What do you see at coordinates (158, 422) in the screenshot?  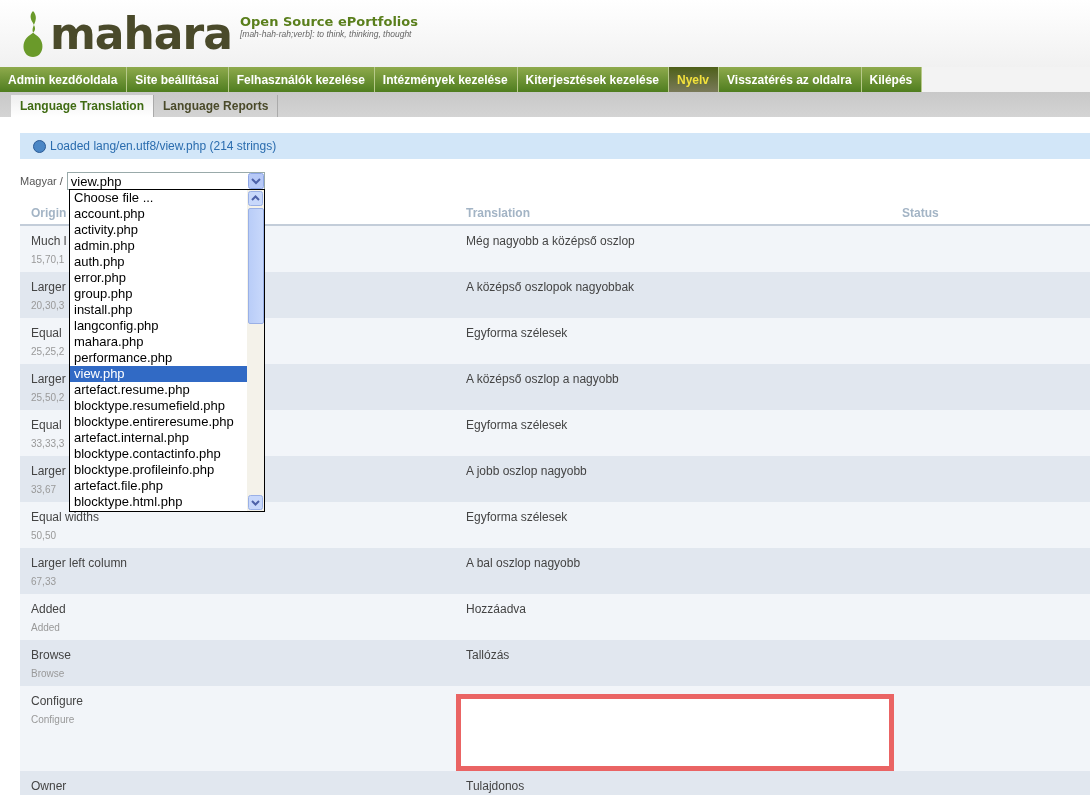 I see `dropdown-option: blocktype.entireresume.php` at bounding box center [158, 422].